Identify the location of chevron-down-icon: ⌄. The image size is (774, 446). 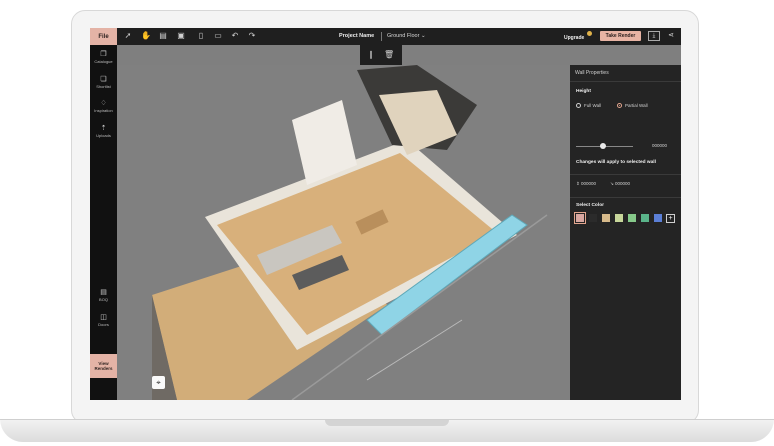
(423, 36).